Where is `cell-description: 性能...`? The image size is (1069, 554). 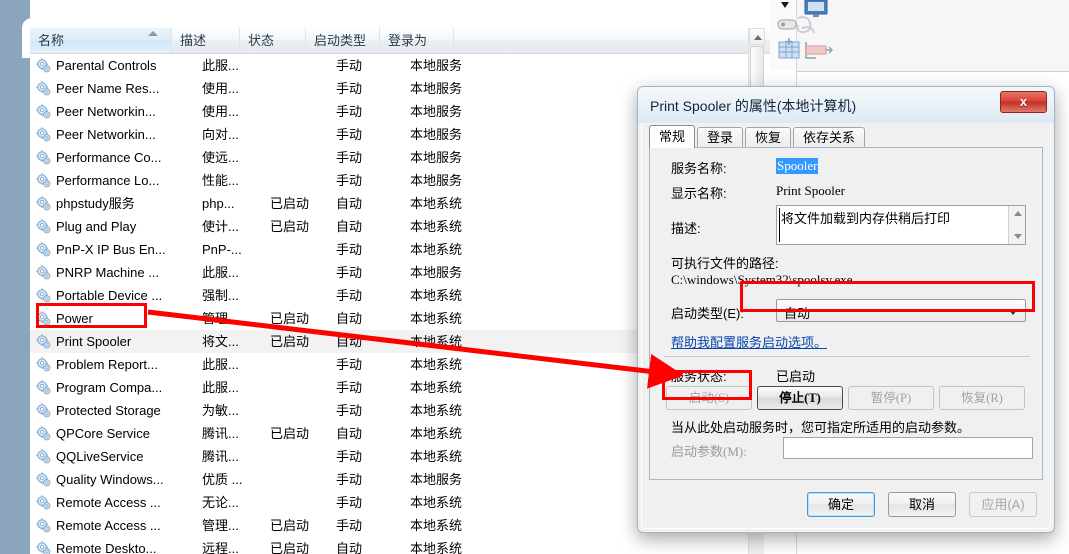
cell-description: 性能... is located at coordinates (220, 180).